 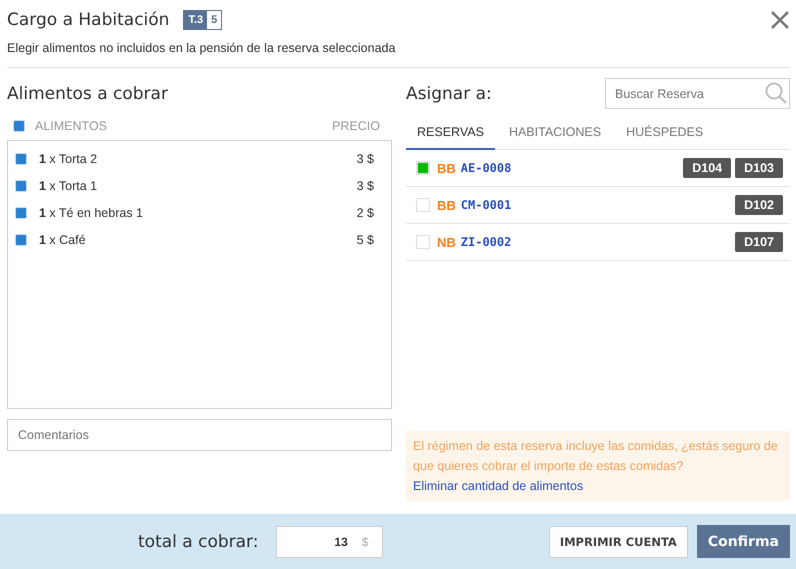 What do you see at coordinates (71, 126) in the screenshot?
I see `column-header: ALIMENTOS` at bounding box center [71, 126].